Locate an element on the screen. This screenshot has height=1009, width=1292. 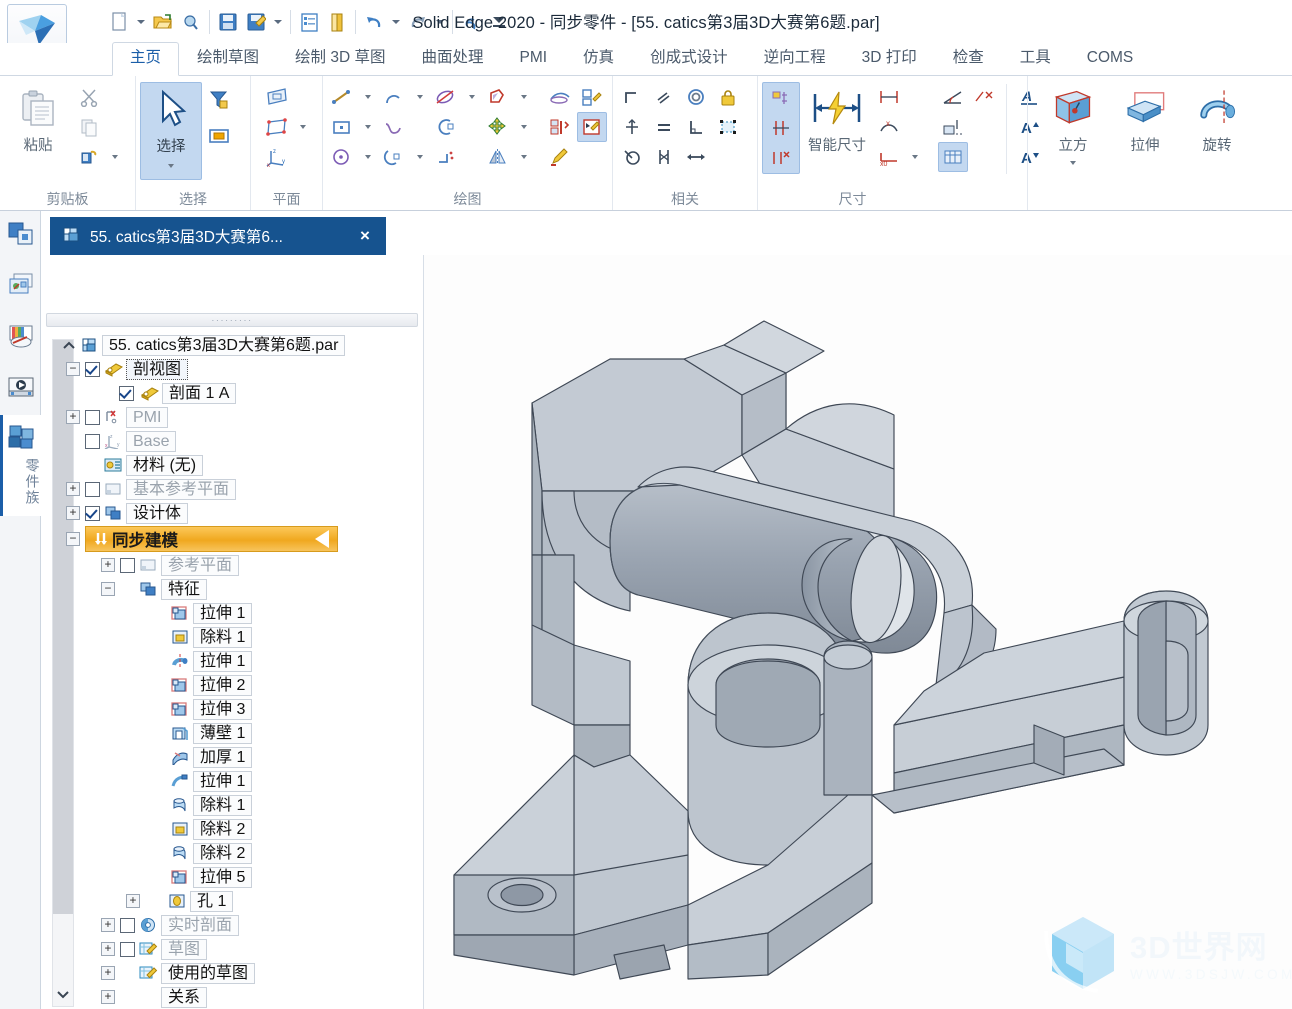
print-icon is located at coordinates (337, 22).